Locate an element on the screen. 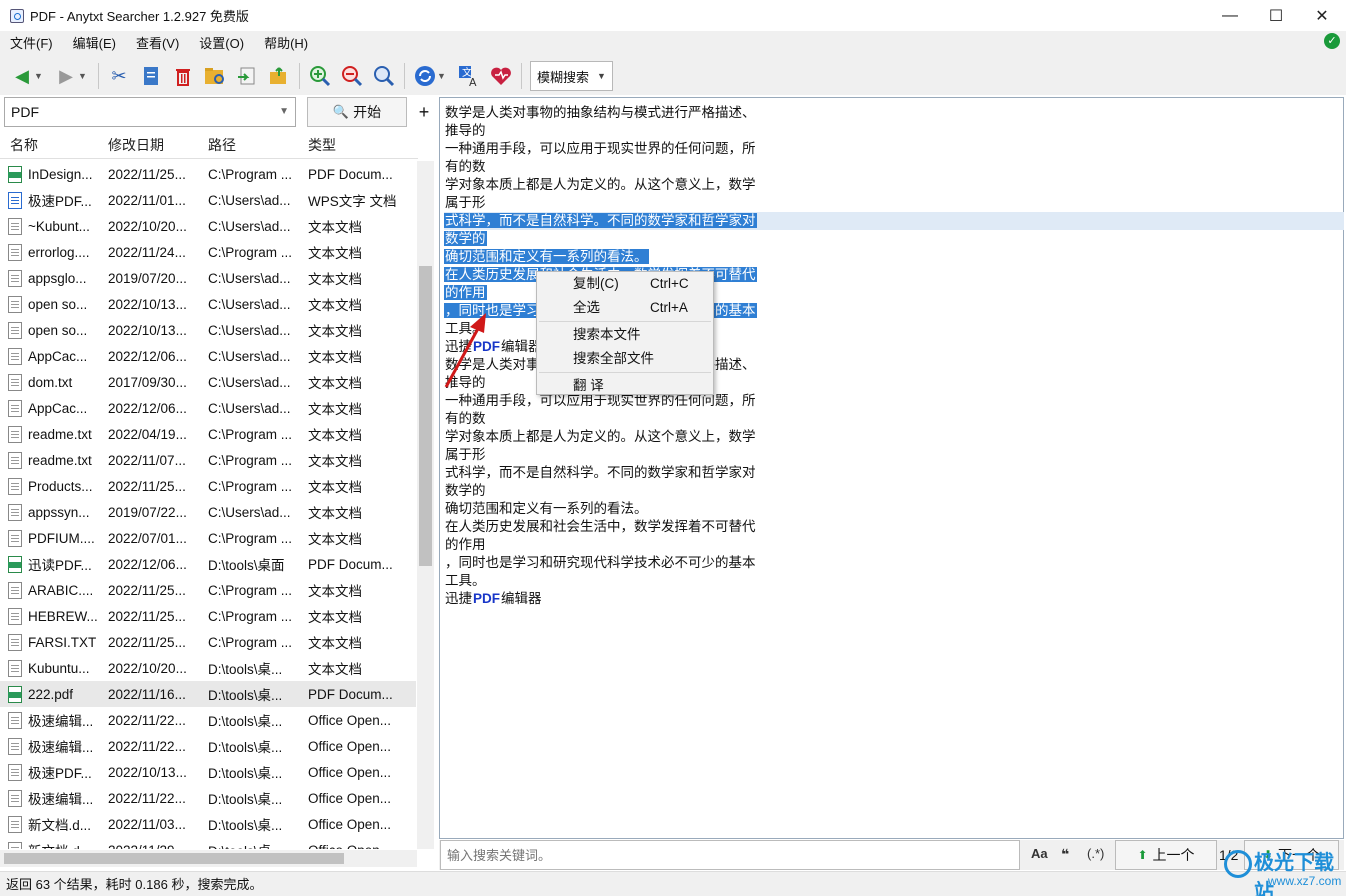 Image resolution: width=1346 pixels, height=896 pixels. menu-edit: 编辑(E) is located at coordinates (94, 44).